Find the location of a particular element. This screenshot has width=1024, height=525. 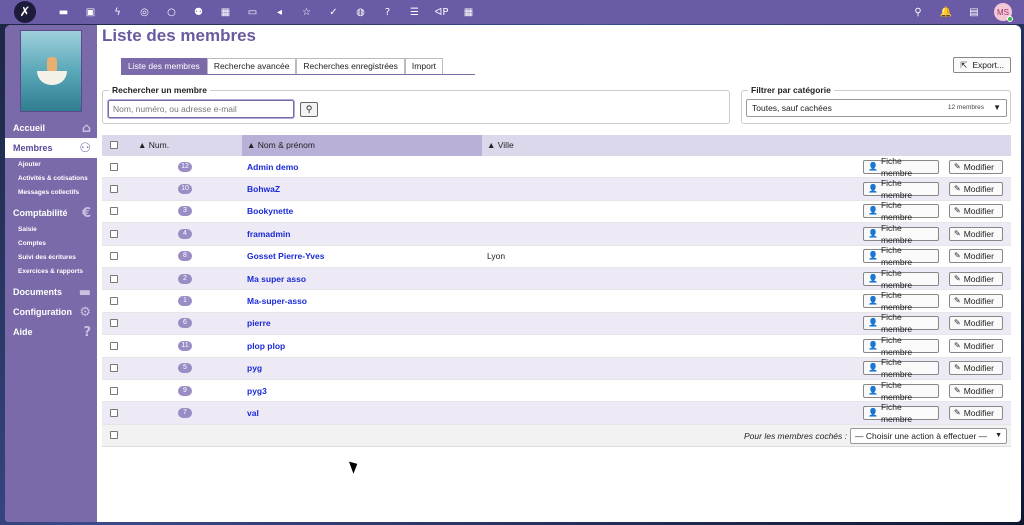

bolt-icon: ϟ is located at coordinates (117, 12).